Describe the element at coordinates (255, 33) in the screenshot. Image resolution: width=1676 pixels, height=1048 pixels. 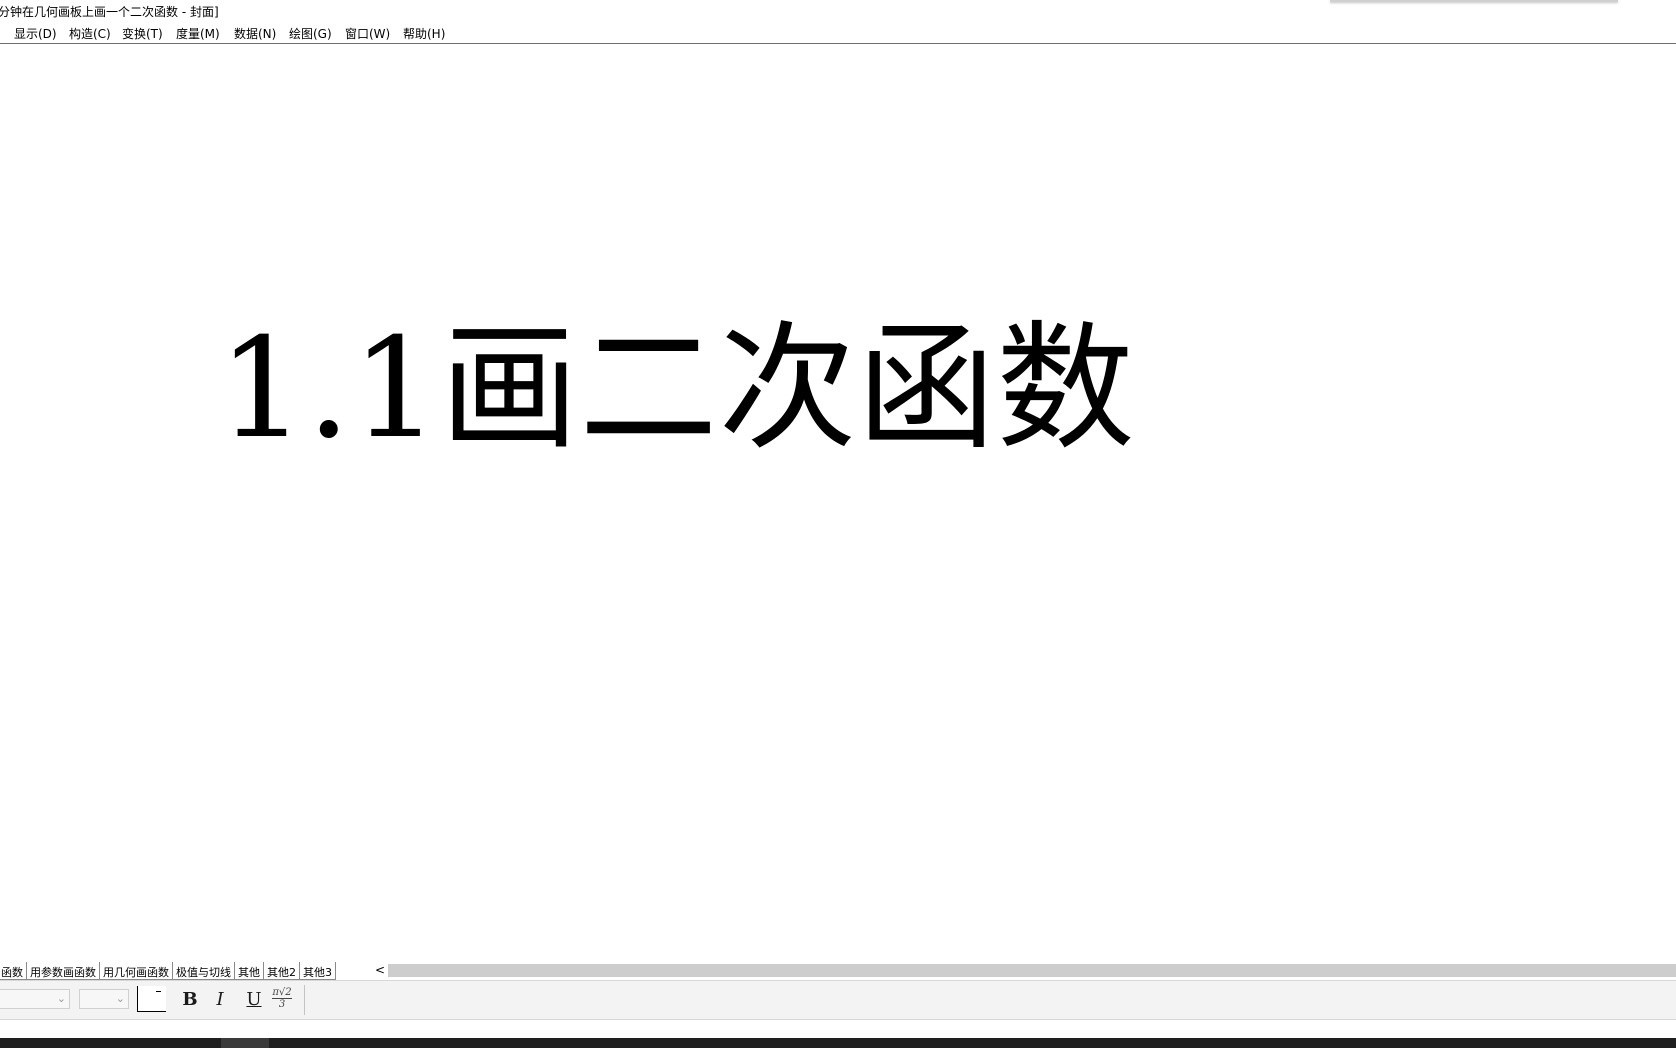
I see `menu-data: 数据(N)` at that location.